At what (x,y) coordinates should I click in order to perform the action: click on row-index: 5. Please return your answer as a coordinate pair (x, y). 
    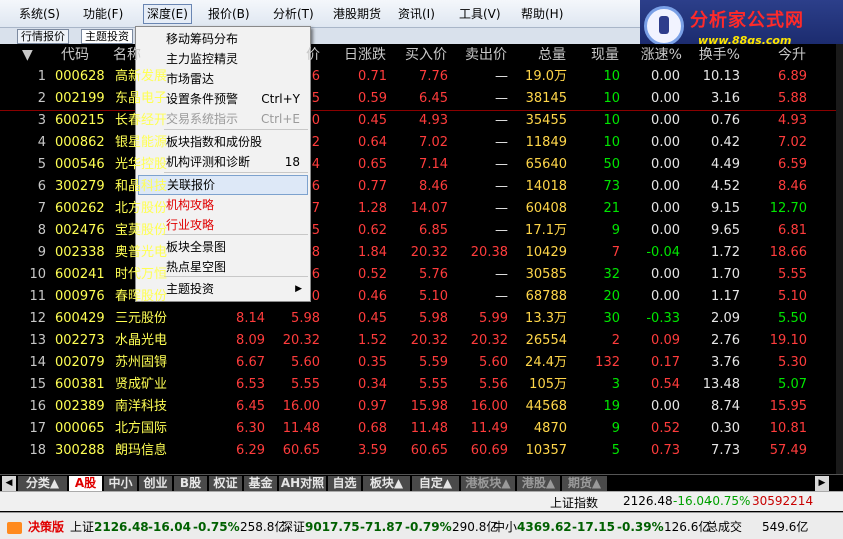
    Looking at the image, I should click on (41, 164).